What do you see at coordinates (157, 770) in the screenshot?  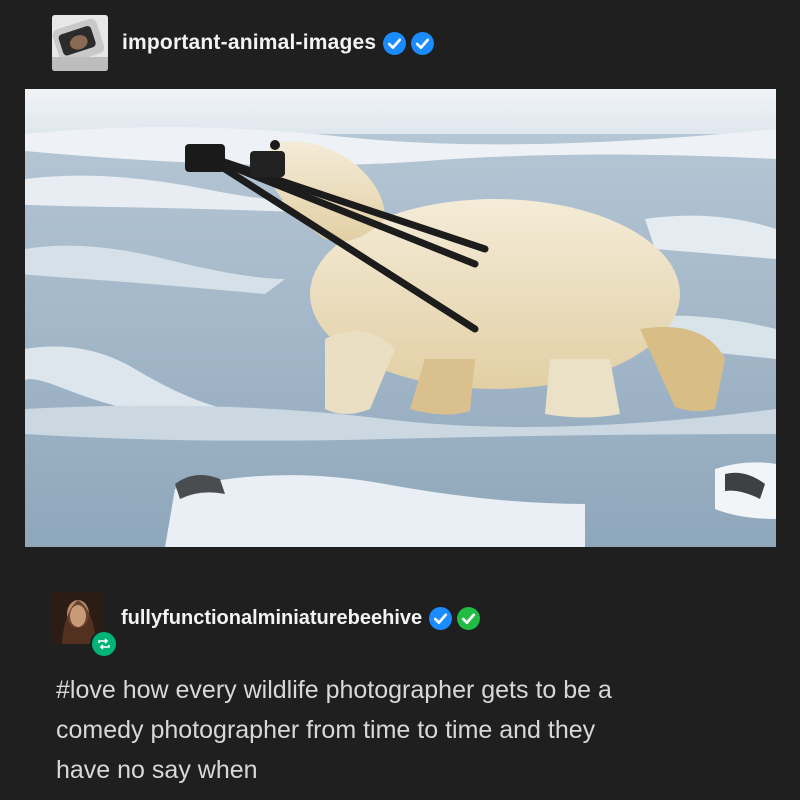 I see `post-text-line: have no say when` at bounding box center [157, 770].